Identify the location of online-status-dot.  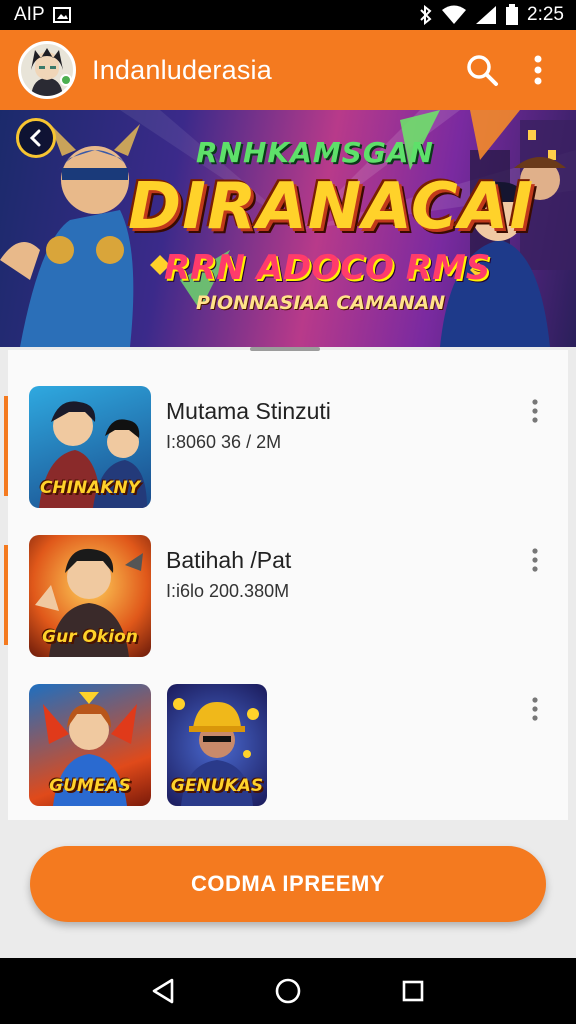
(66, 80).